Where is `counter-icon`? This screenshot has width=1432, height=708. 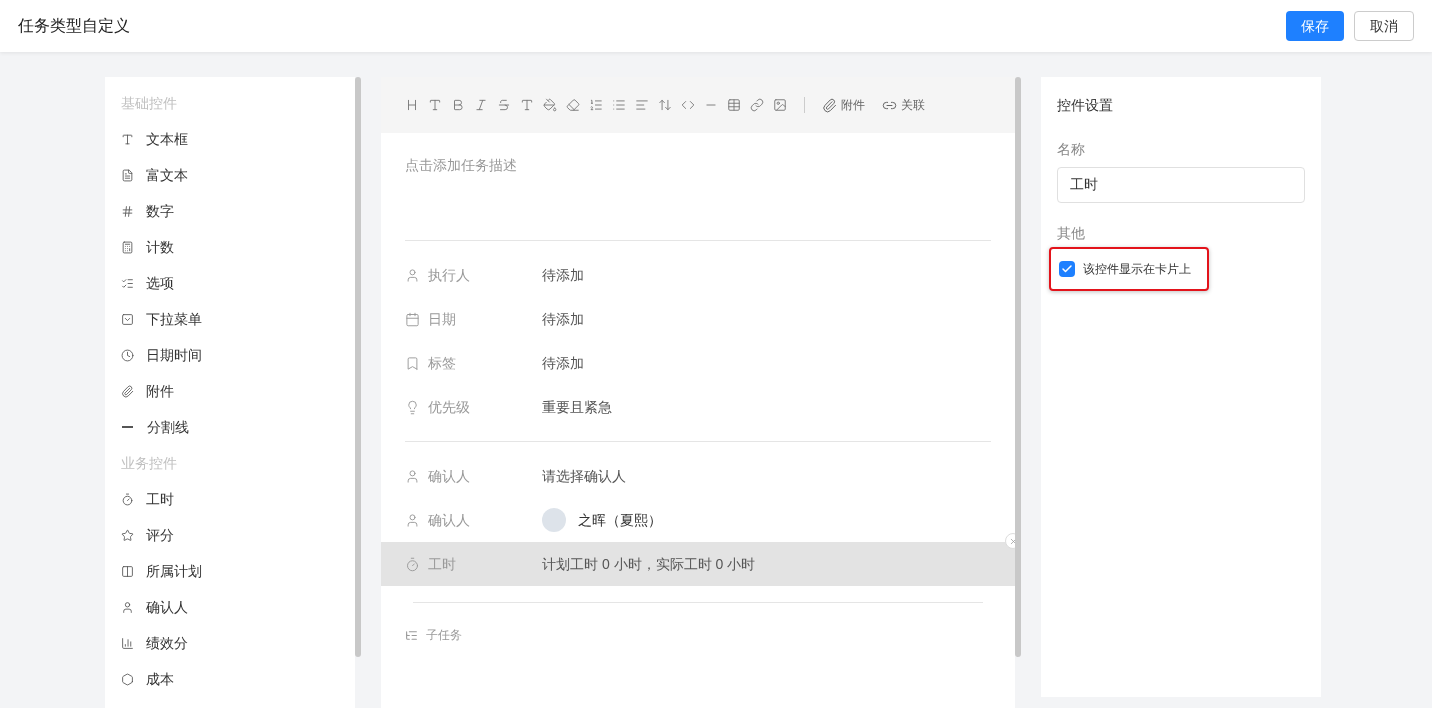
counter-icon is located at coordinates (127, 247).